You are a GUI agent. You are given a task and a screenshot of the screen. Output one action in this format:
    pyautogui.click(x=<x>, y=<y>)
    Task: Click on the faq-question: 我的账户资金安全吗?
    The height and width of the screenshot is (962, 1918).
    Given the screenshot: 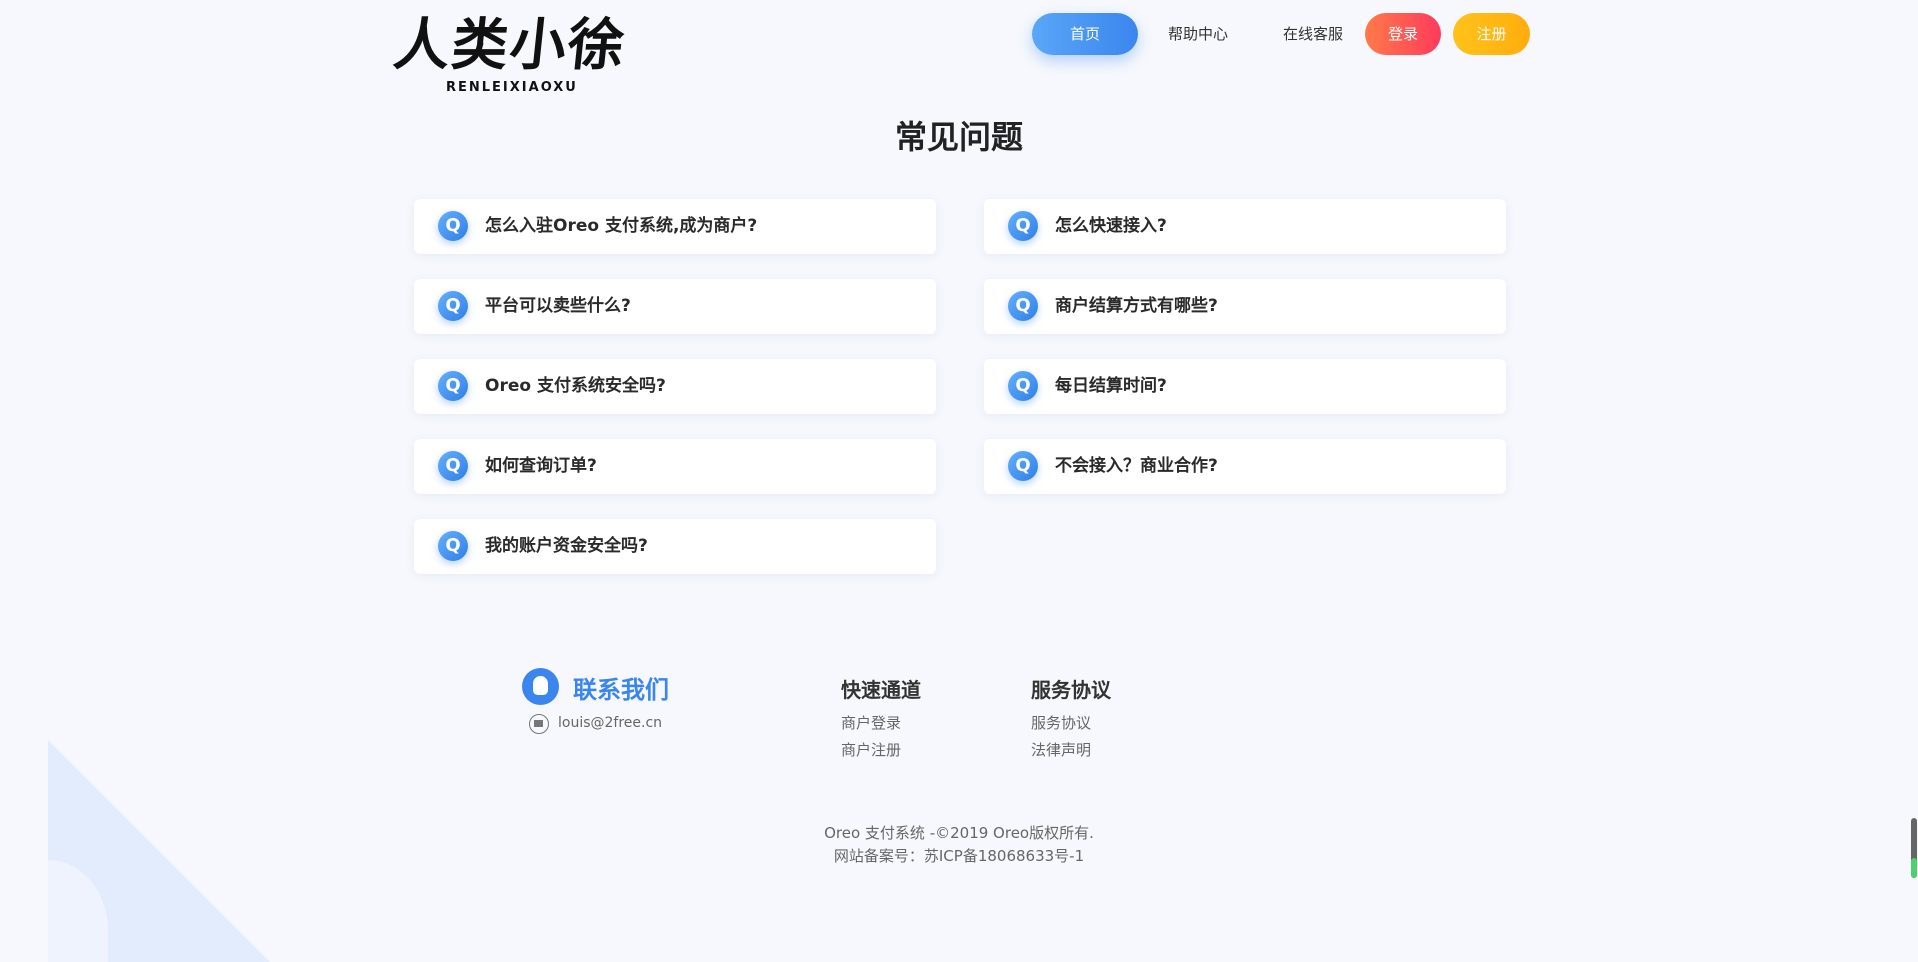 What is the action you would take?
    pyautogui.click(x=566, y=546)
    